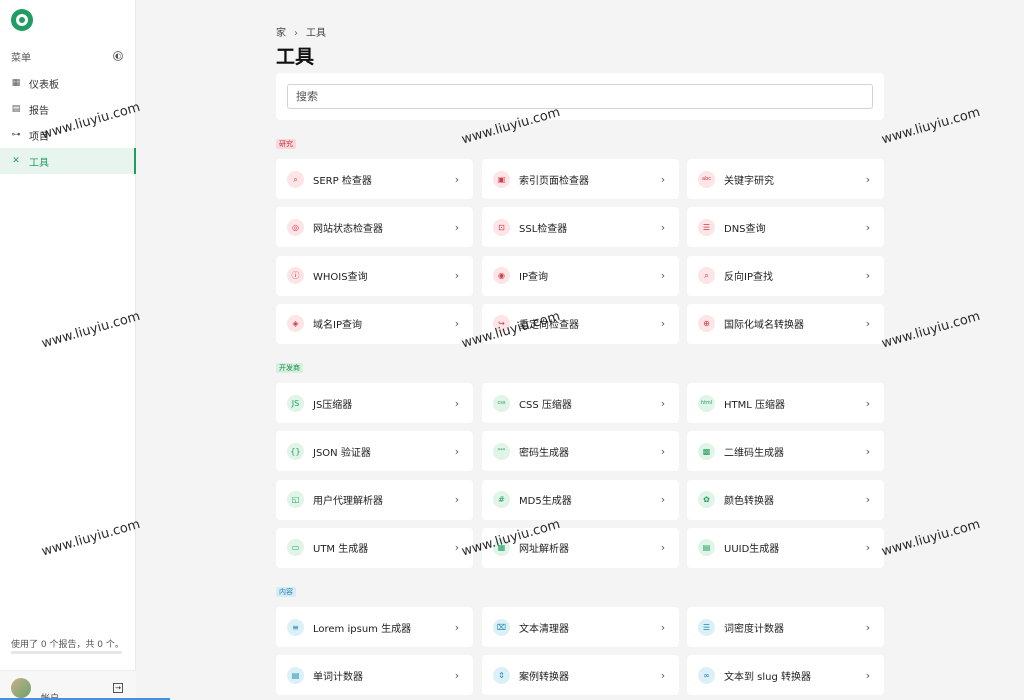 The height and width of the screenshot is (700, 1024). Describe the element at coordinates (785, 499) in the screenshot. I see `tool-card: ✿ 颜色转换器 ›` at that location.